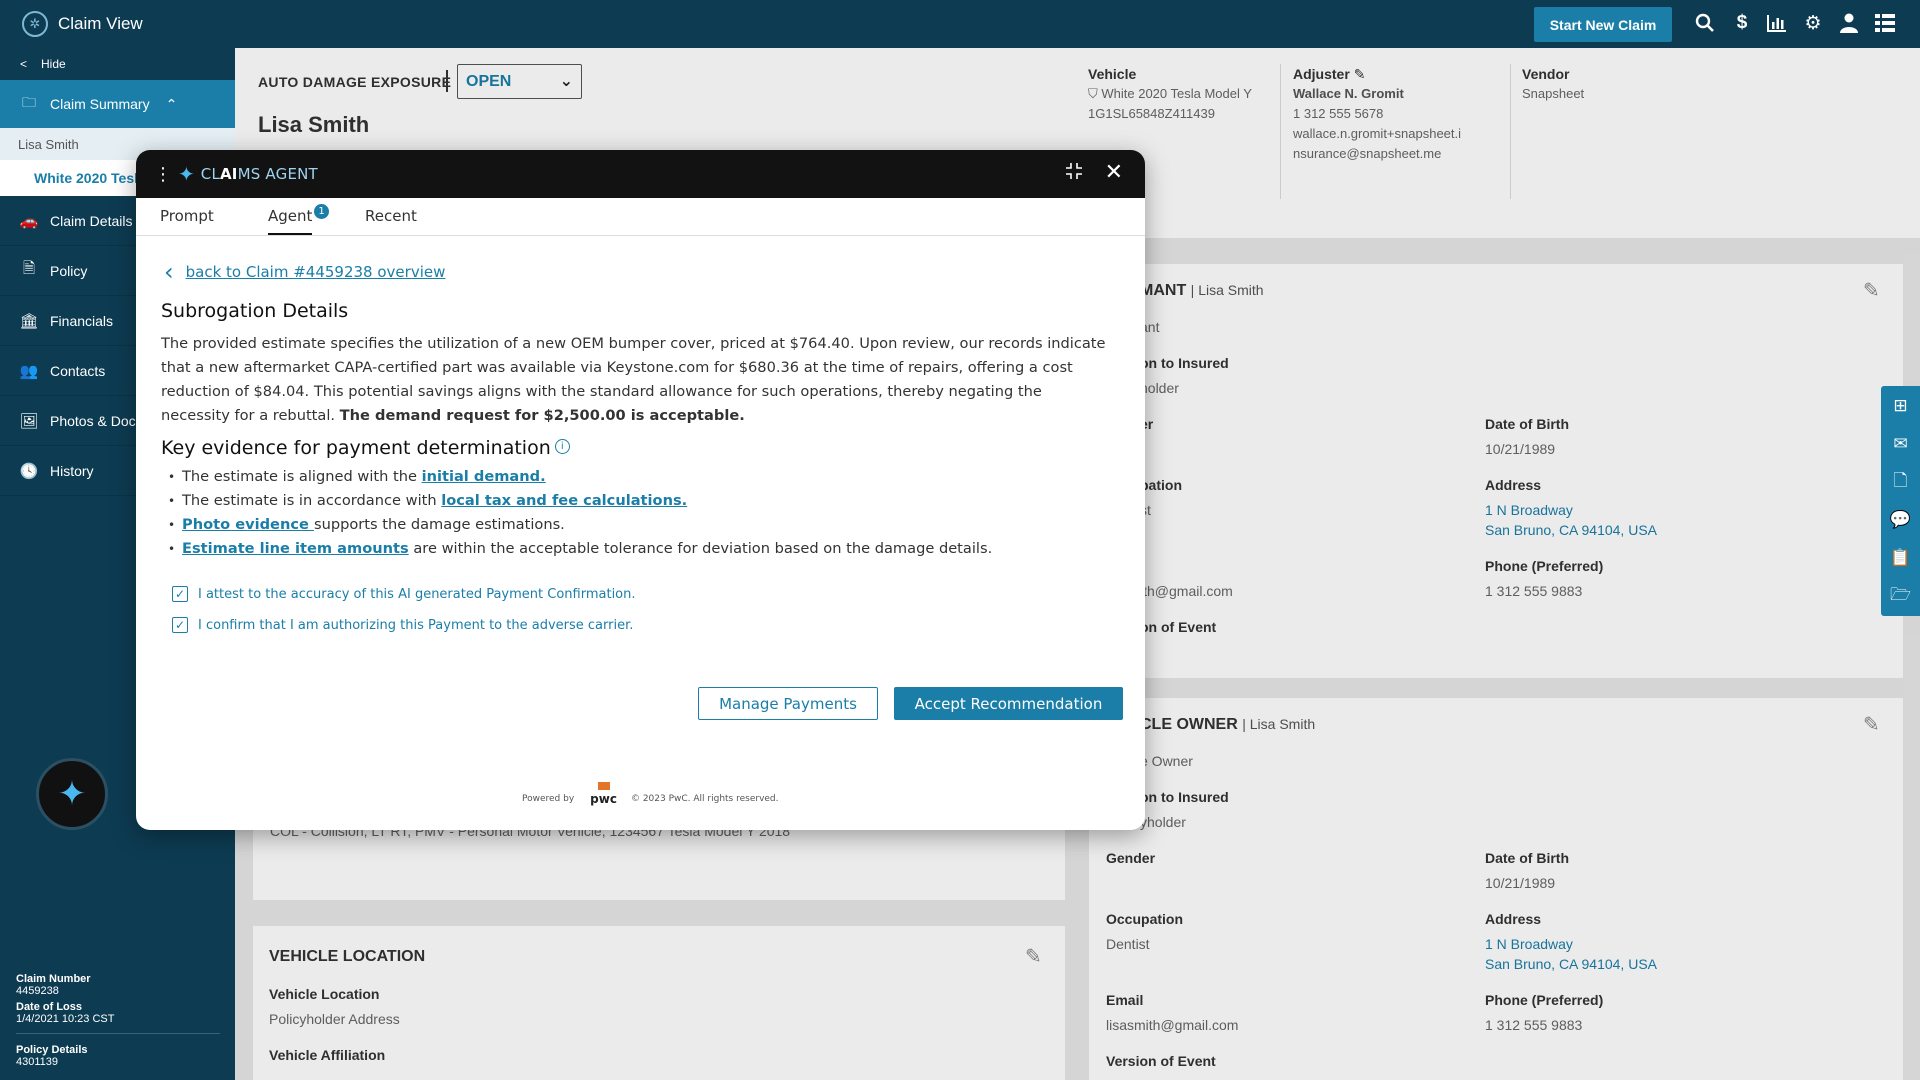 This screenshot has height=1080, width=1920. What do you see at coordinates (186, 174) in the screenshot?
I see `sparkle-icon: ✦` at bounding box center [186, 174].